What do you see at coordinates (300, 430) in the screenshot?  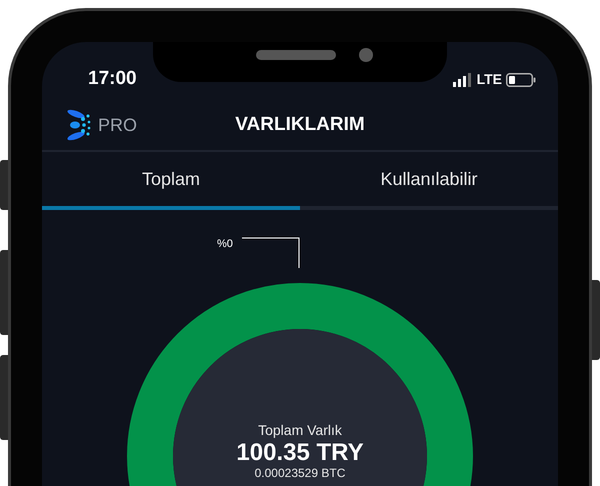 I see `total-title: Toplam Varlık` at bounding box center [300, 430].